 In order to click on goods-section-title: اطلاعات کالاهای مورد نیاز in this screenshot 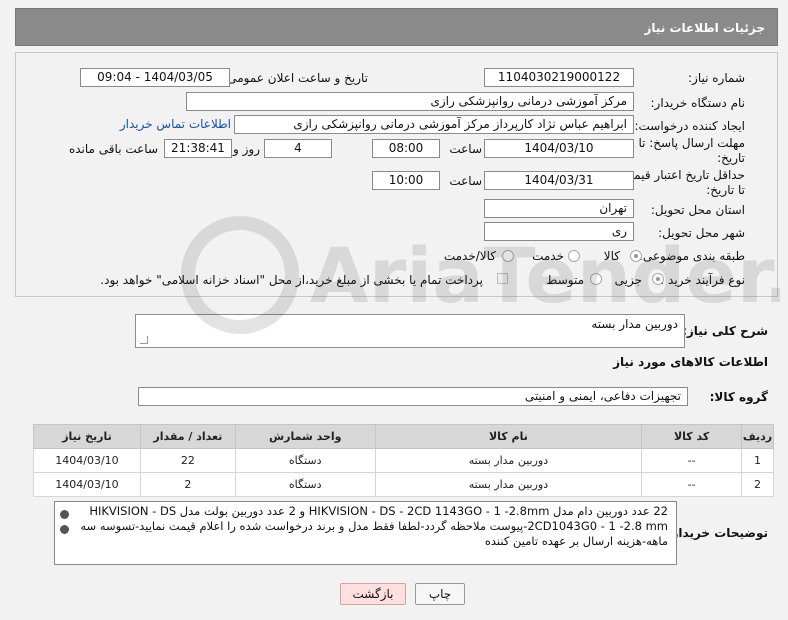, I will do `click(690, 362)`.